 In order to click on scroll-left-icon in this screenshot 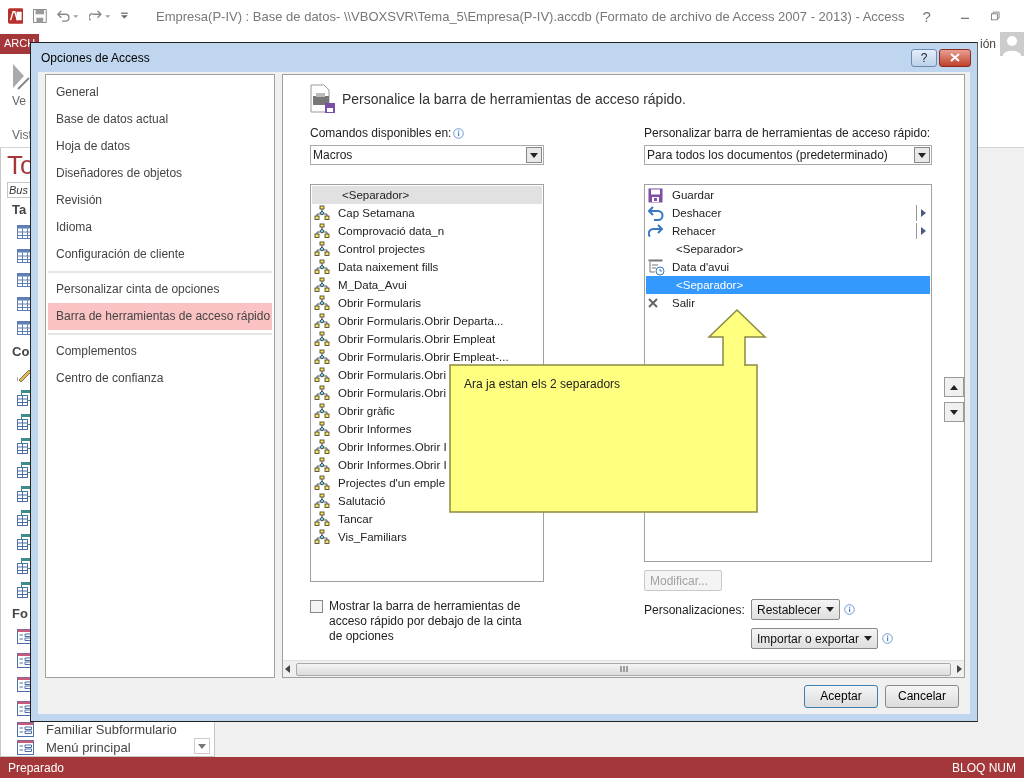, I will do `click(287, 669)`.